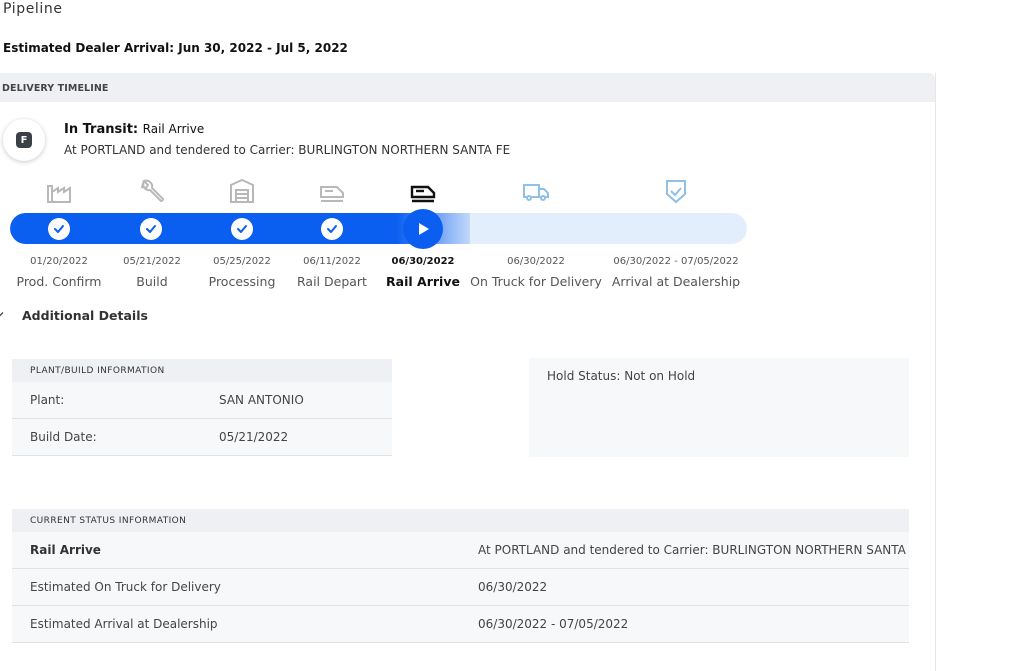 The image size is (1010, 671). Describe the element at coordinates (536, 192) in the screenshot. I see `truck-icon` at that location.